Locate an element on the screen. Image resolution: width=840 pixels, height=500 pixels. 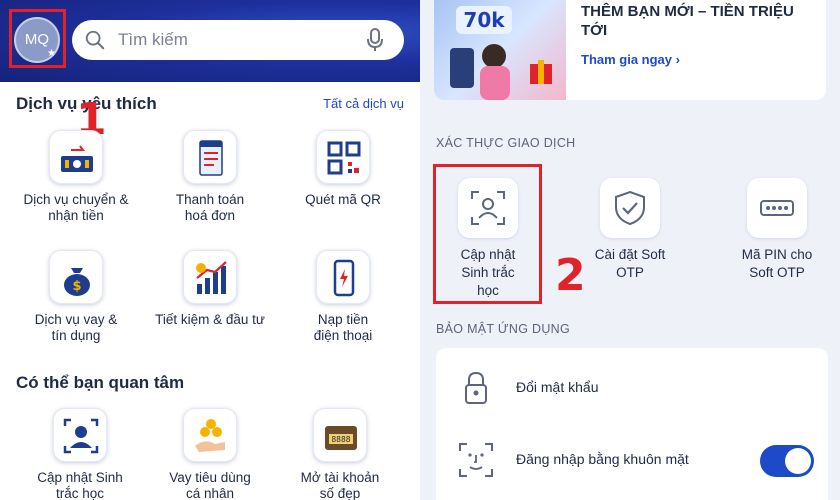
auth-soft-otp-pin: Mã PIN cho Soft OTP is located at coordinates (777, 230).